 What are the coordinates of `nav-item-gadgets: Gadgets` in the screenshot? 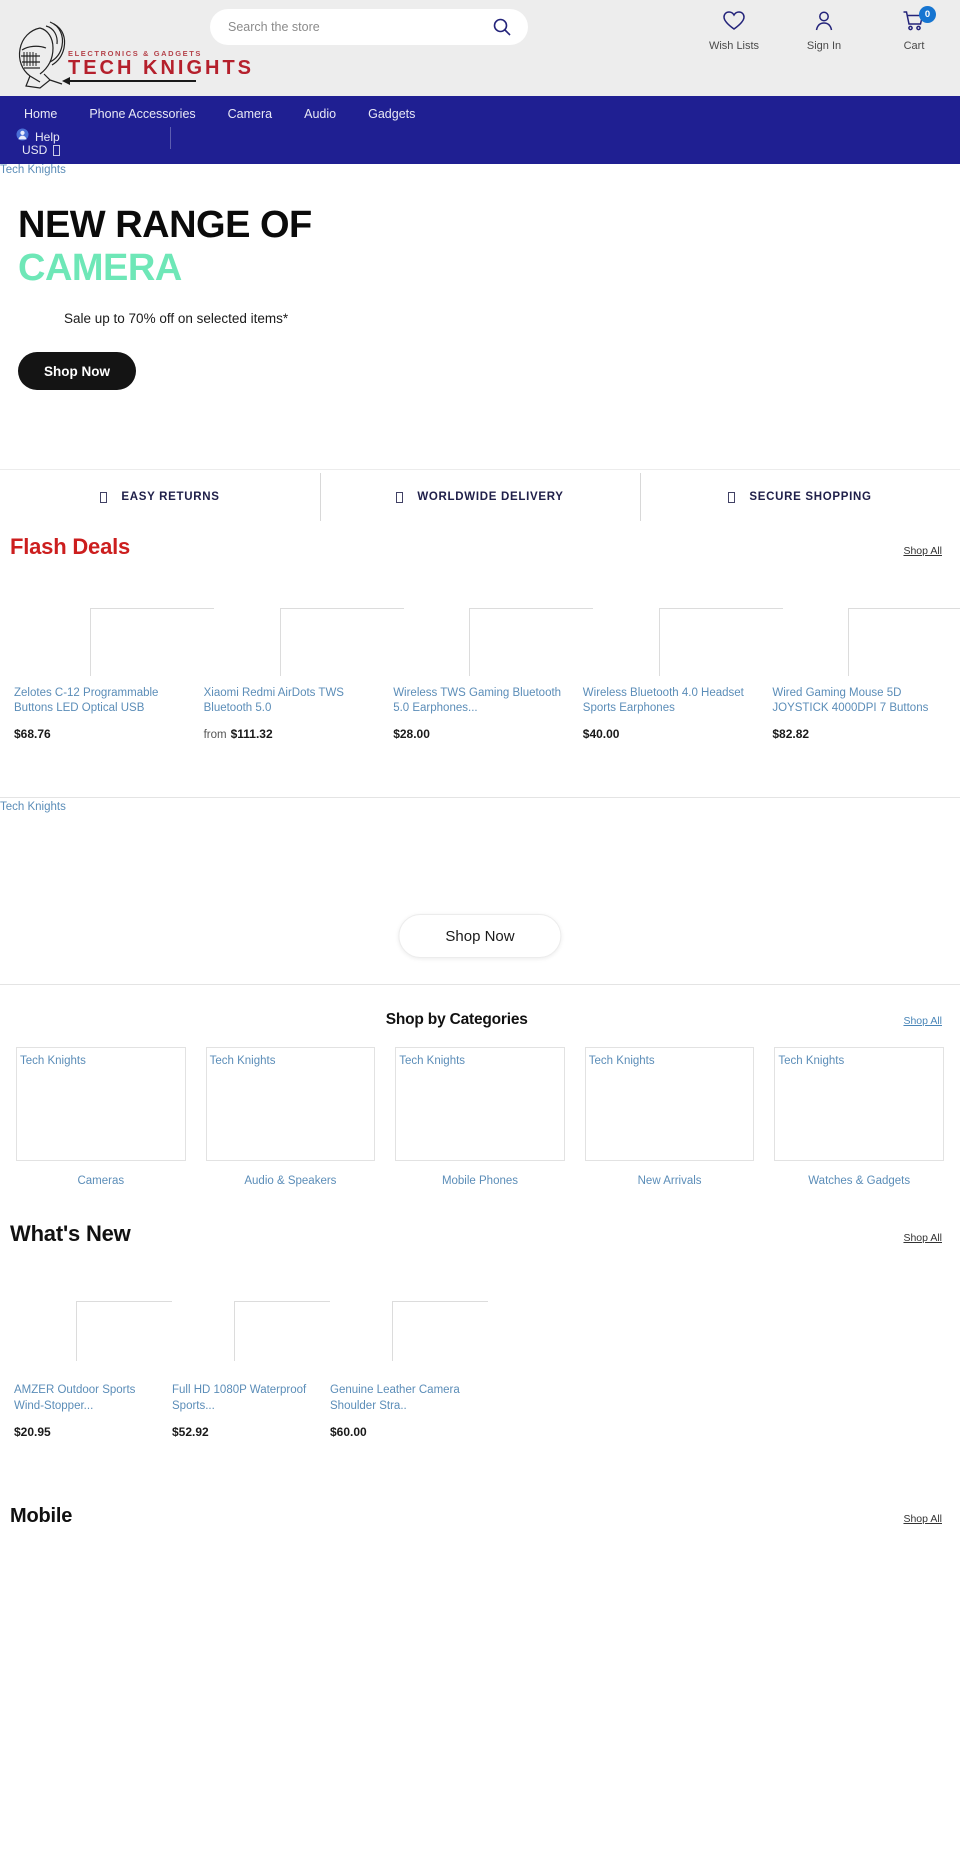 It's located at (391, 114).